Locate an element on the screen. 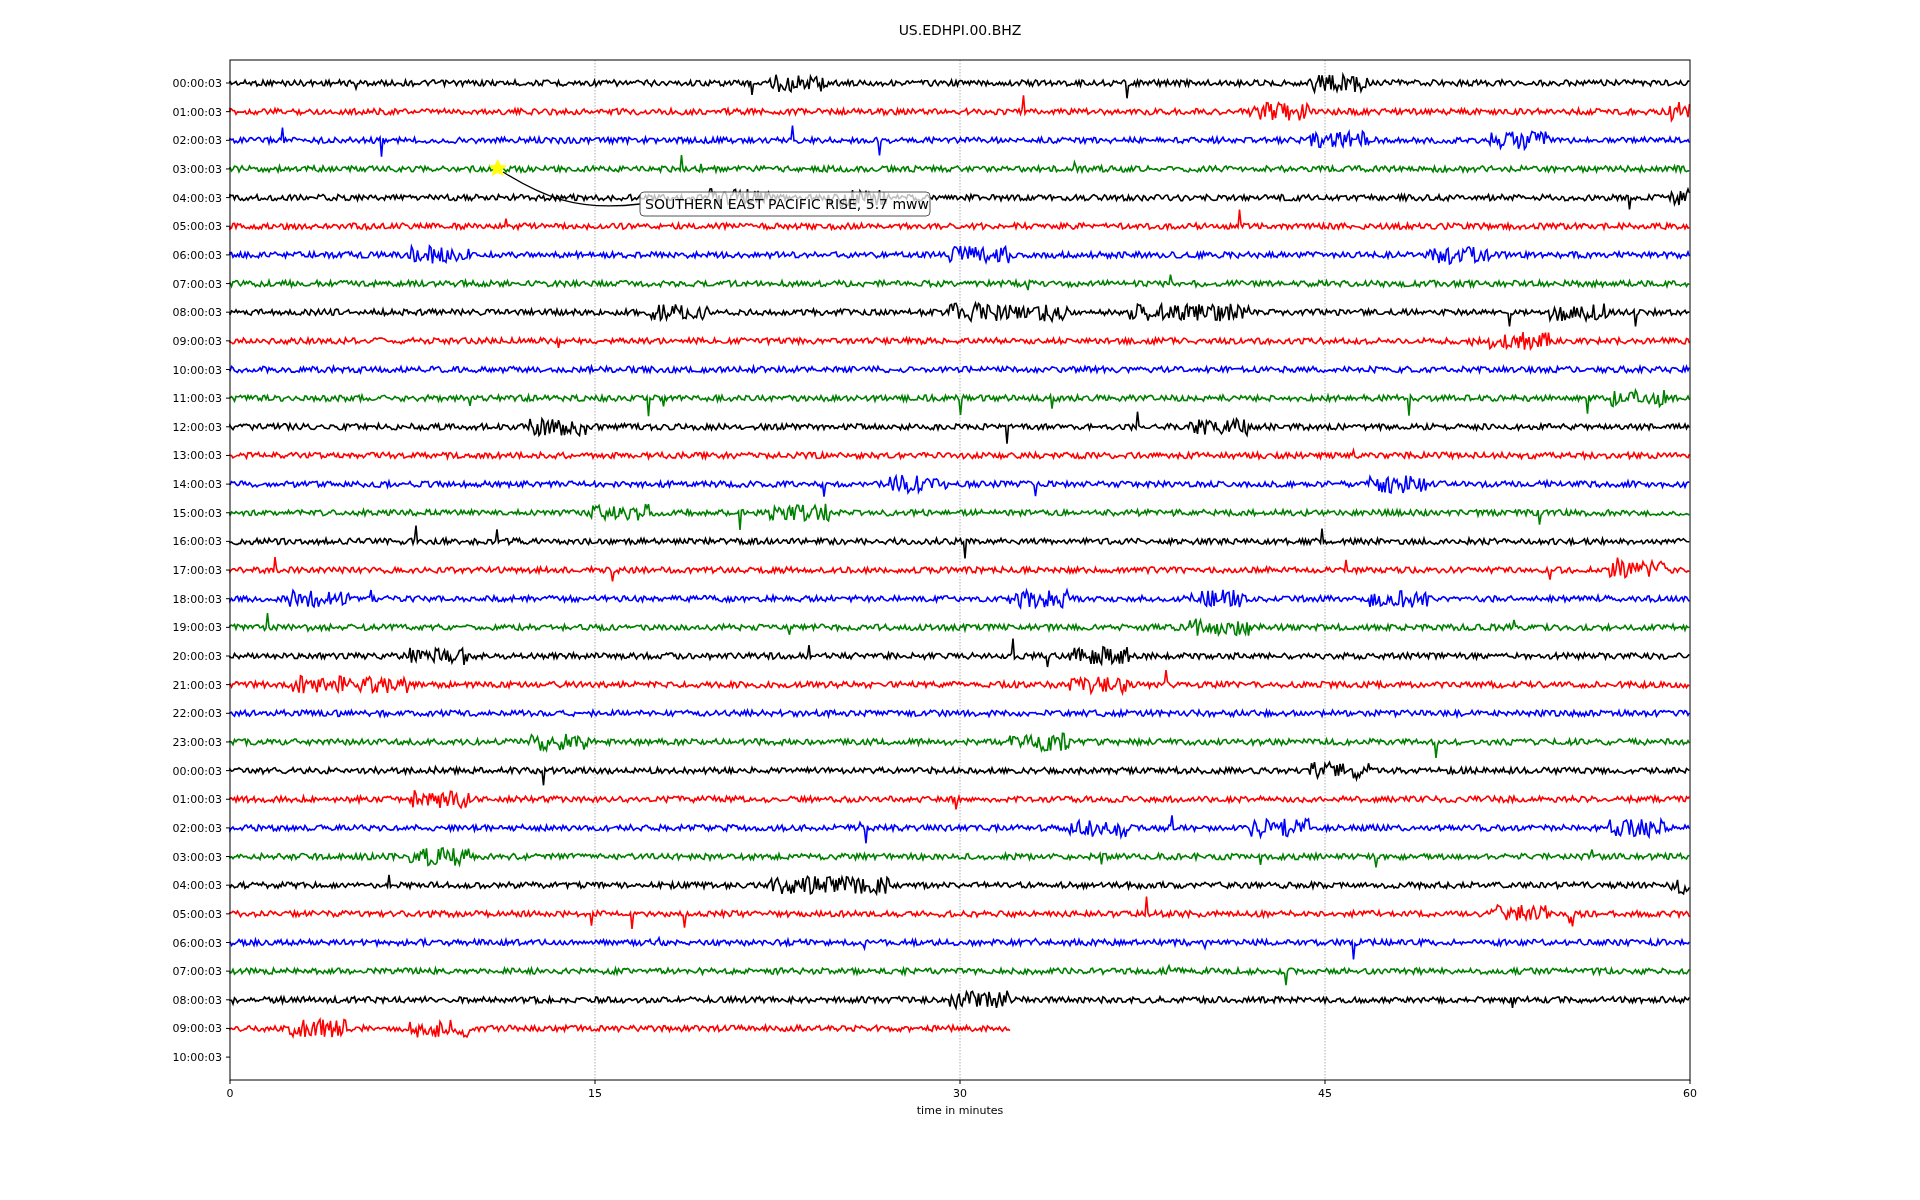 This screenshot has width=1920, height=1200. annotation-label: SOUTHERN EAST PACIFIC RISE, 5.7 mww is located at coordinates (785, 204).